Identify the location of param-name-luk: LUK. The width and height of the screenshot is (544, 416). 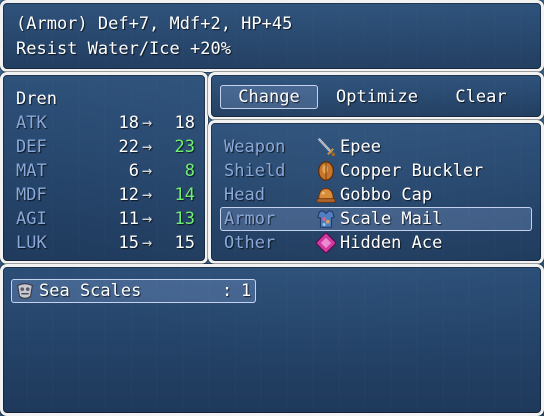
(31, 243).